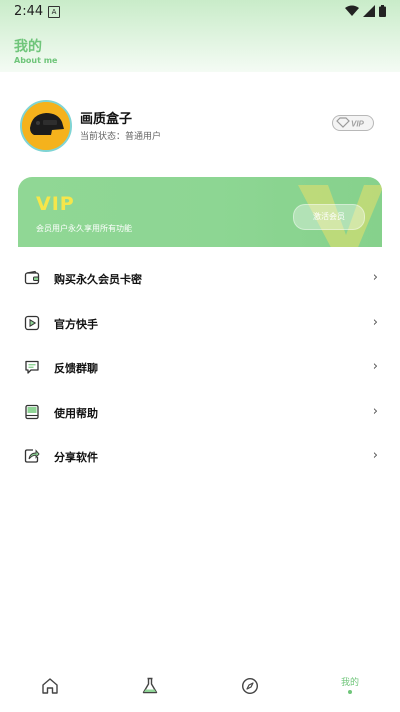 The width and height of the screenshot is (400, 712). What do you see at coordinates (200, 126) in the screenshot?
I see `profile-section: 画质盒子 当前状态：普通用户 VIP` at bounding box center [200, 126].